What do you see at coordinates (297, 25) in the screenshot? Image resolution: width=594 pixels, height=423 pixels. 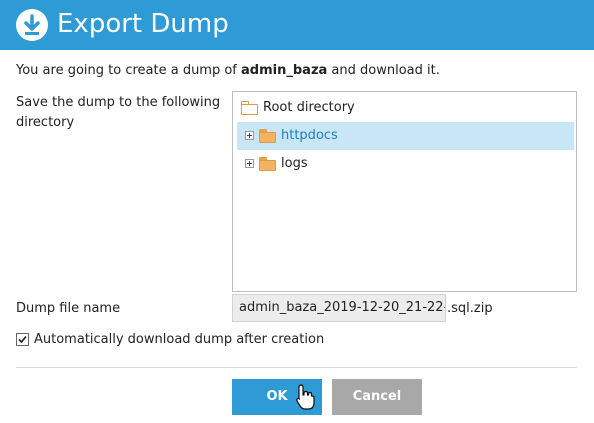 I see `dialog-titlebar: Export Dump` at bounding box center [297, 25].